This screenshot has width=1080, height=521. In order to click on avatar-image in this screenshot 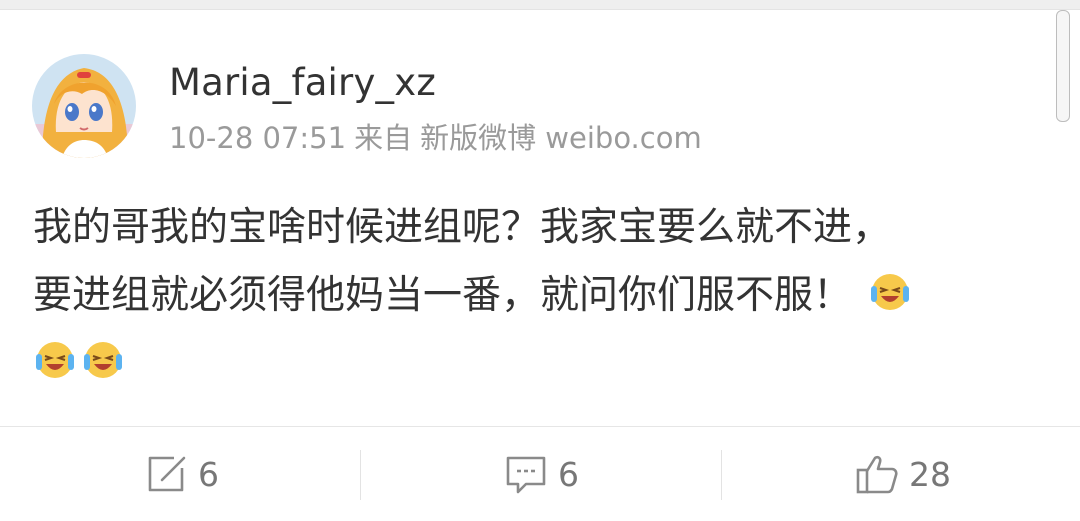, I will do `click(84, 106)`.